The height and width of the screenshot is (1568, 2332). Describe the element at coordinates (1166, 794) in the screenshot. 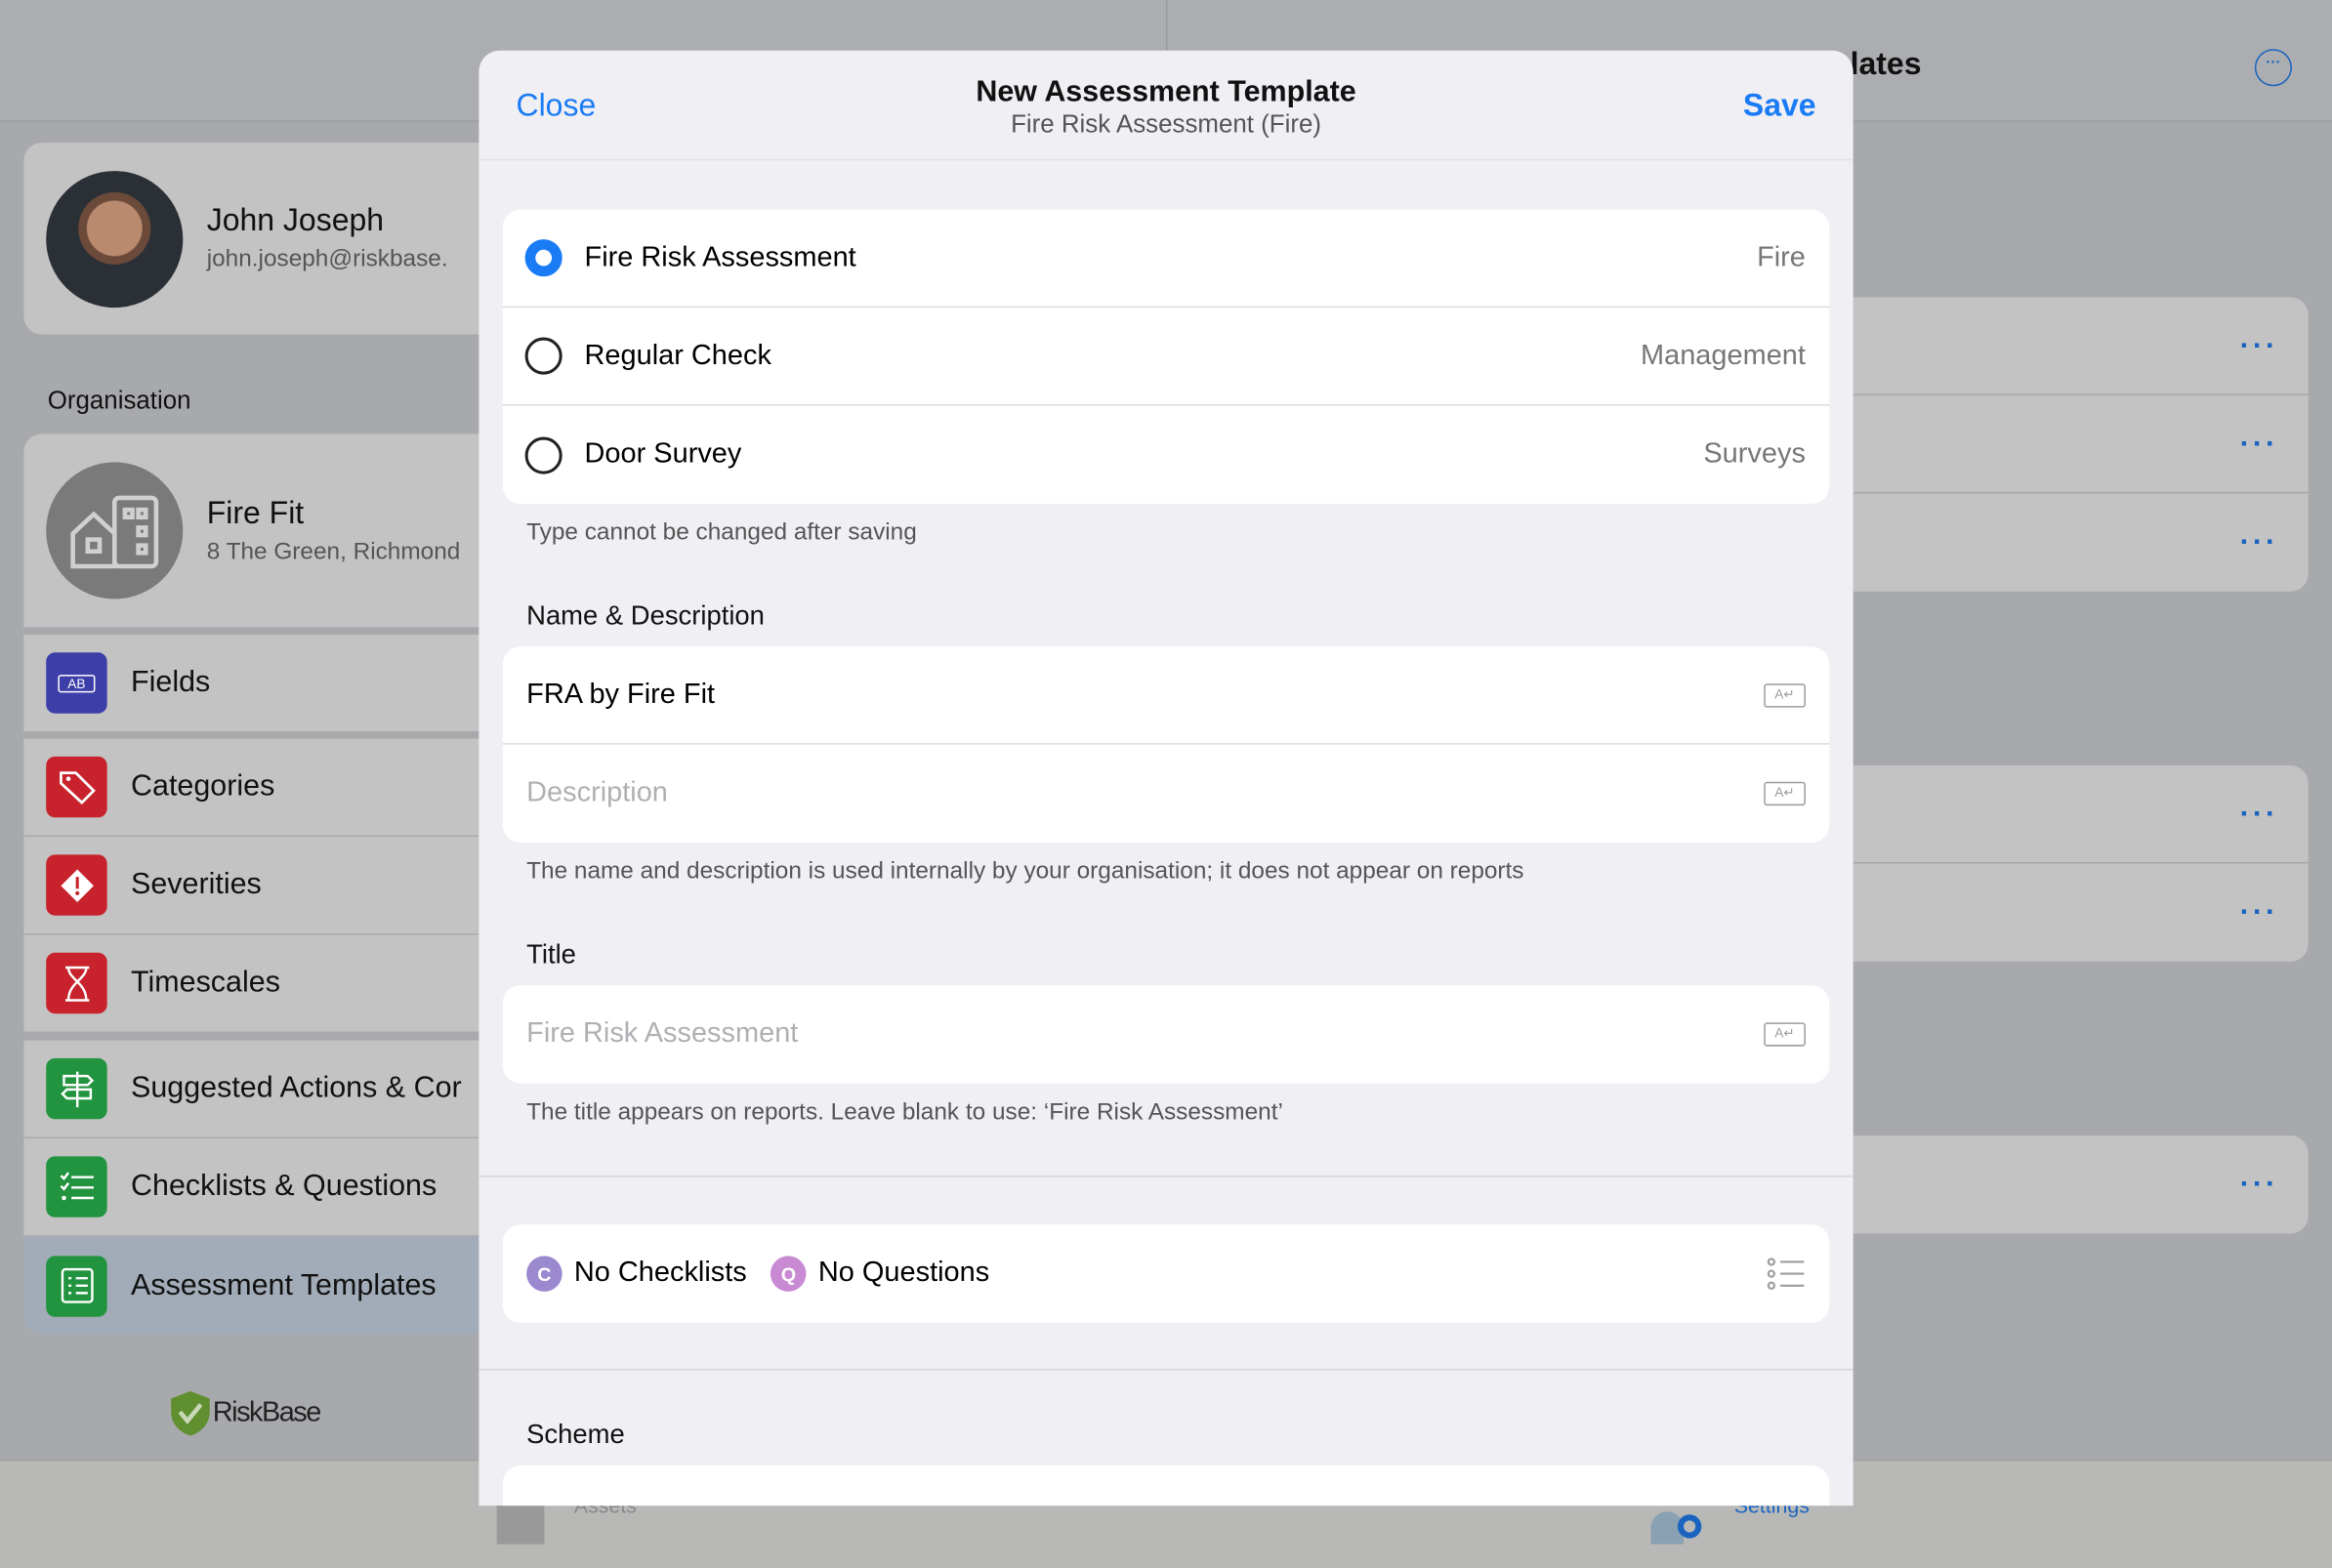

I see `description-field: Description A↵` at that location.